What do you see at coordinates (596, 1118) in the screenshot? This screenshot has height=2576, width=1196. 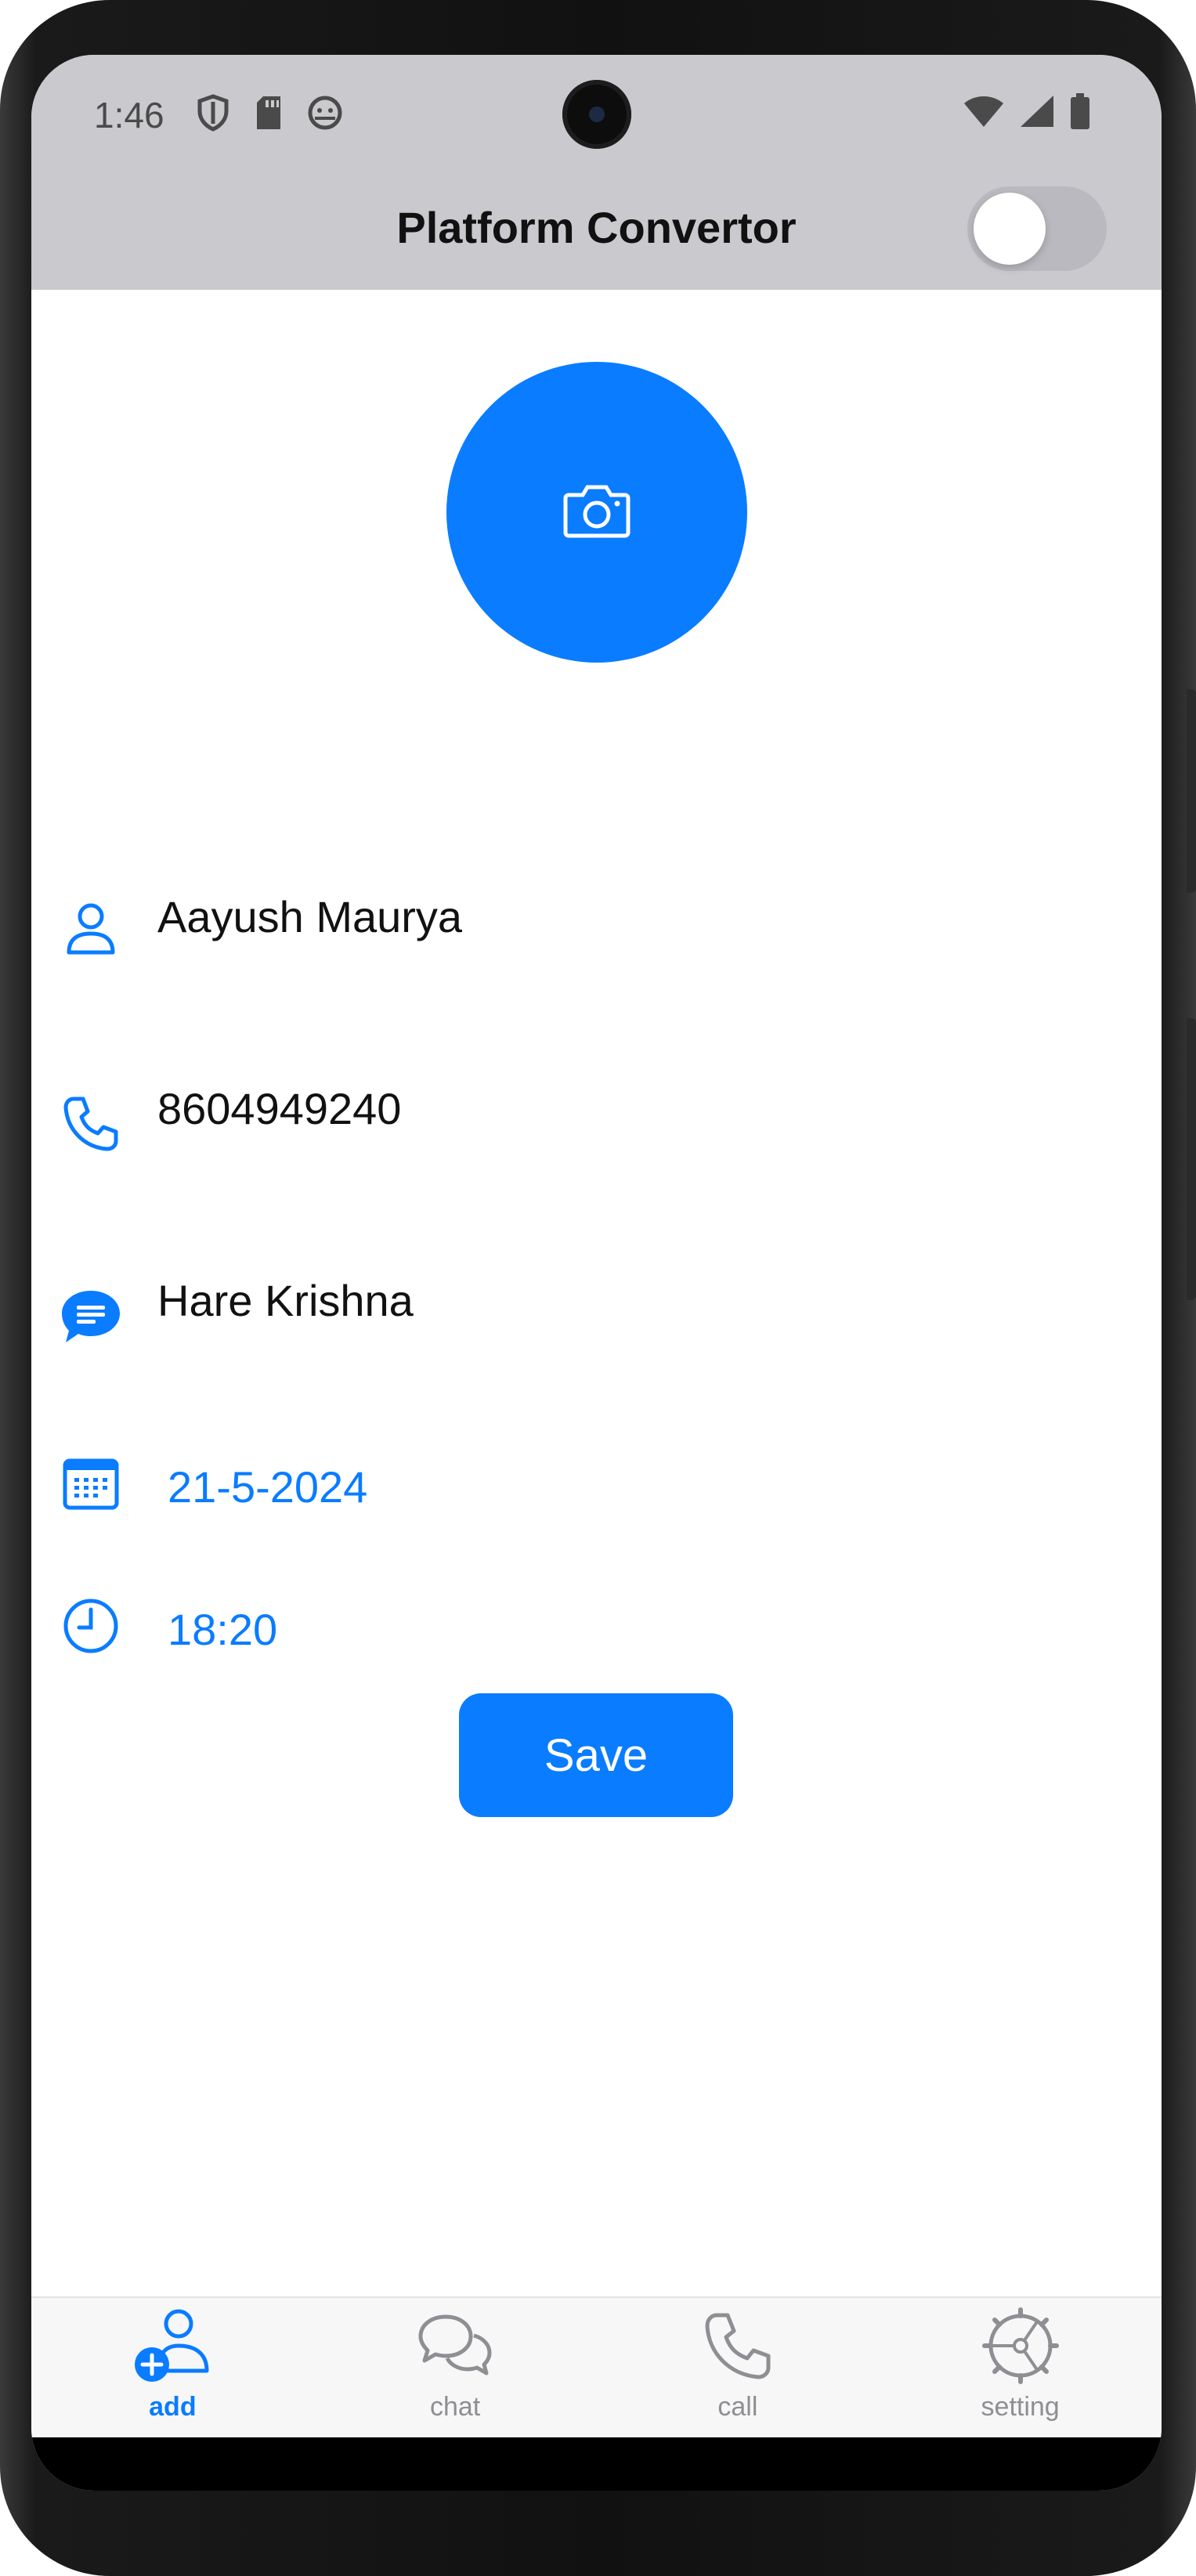 I see `phone-row: 8604949240` at bounding box center [596, 1118].